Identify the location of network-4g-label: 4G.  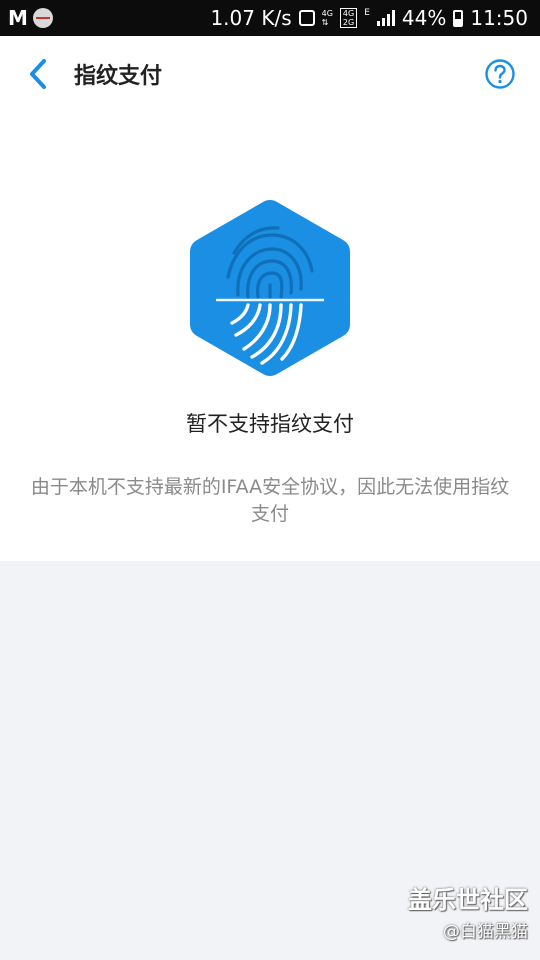
(327, 13).